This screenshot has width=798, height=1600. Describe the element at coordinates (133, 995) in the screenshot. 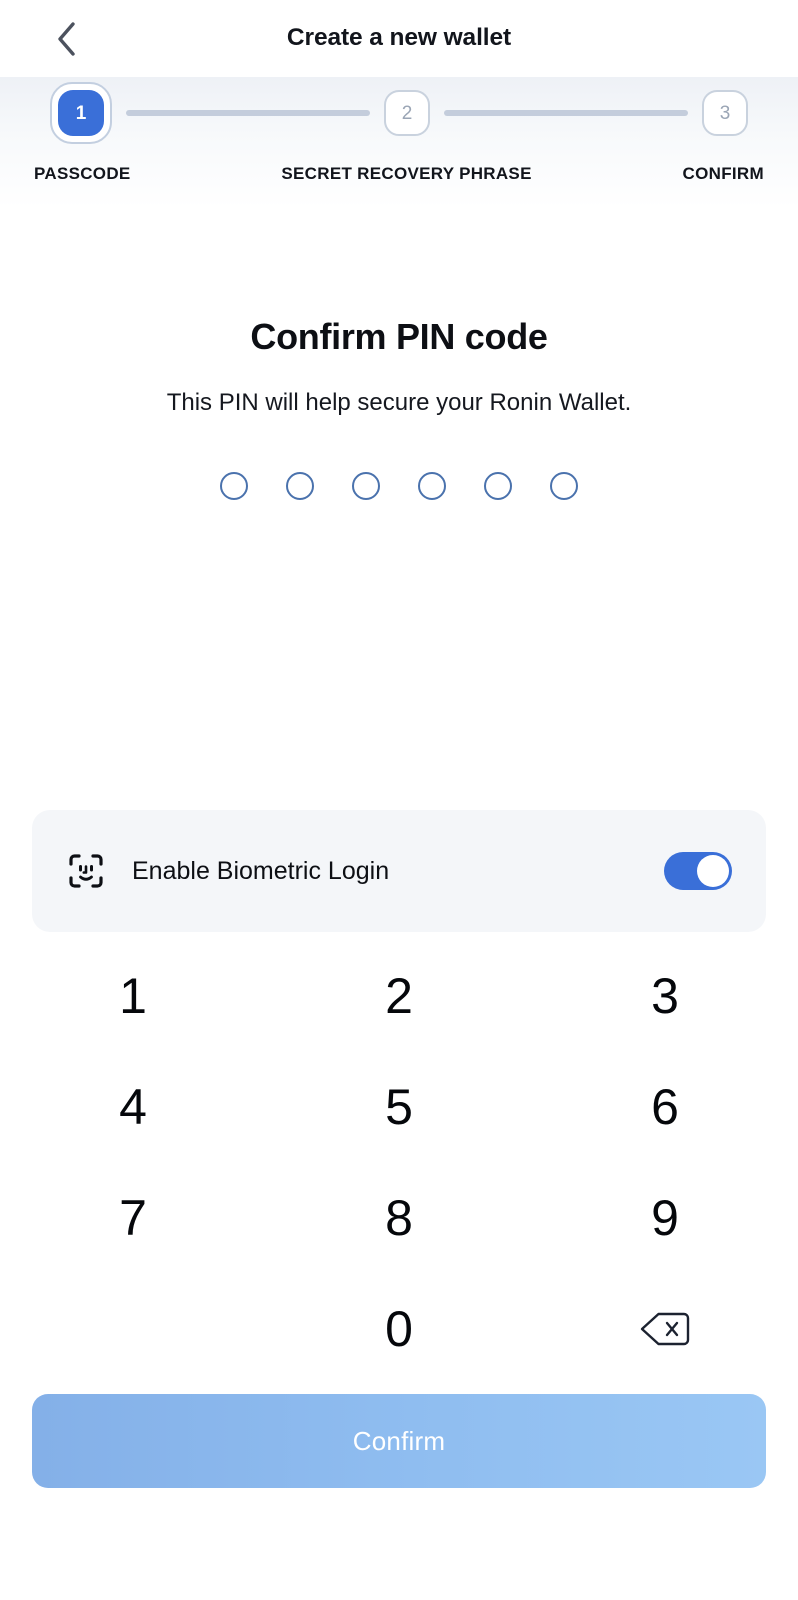

I see `keypad-key-1: 1` at that location.